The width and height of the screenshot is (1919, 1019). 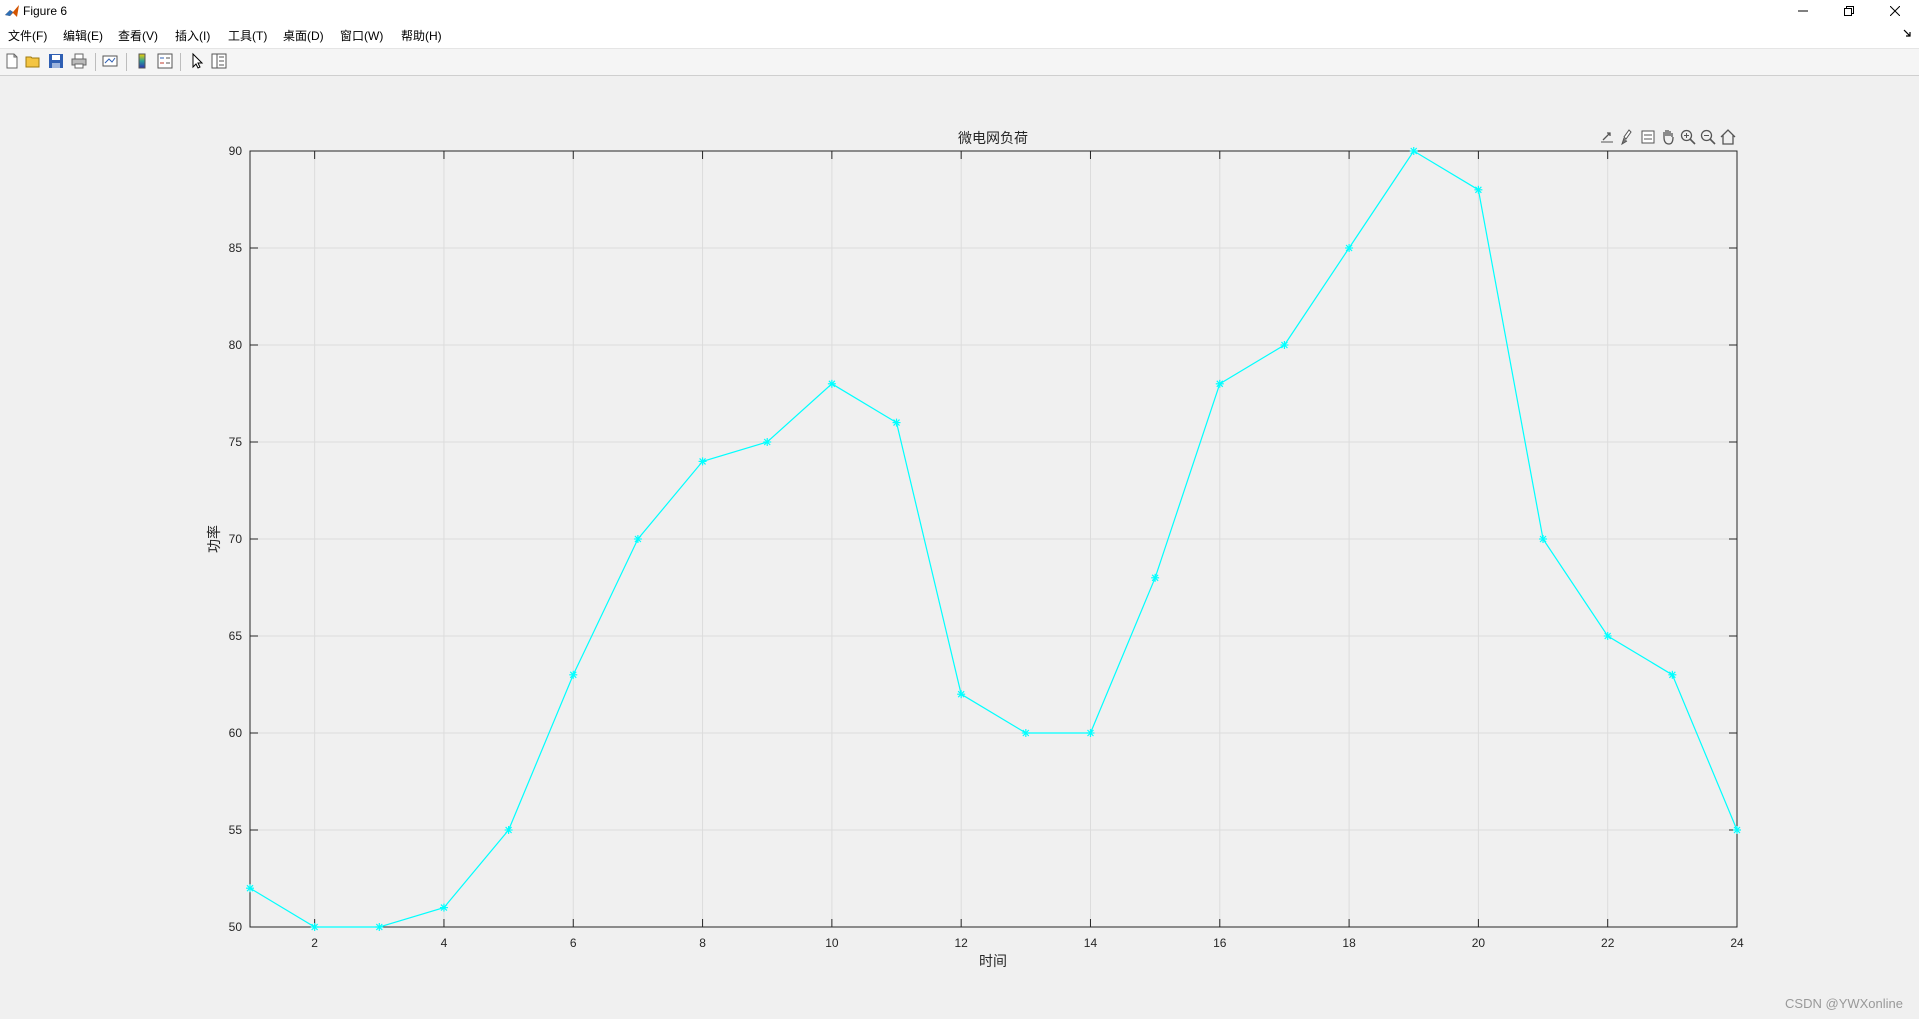 I want to click on x-tick-label: 2, so click(x=314, y=943).